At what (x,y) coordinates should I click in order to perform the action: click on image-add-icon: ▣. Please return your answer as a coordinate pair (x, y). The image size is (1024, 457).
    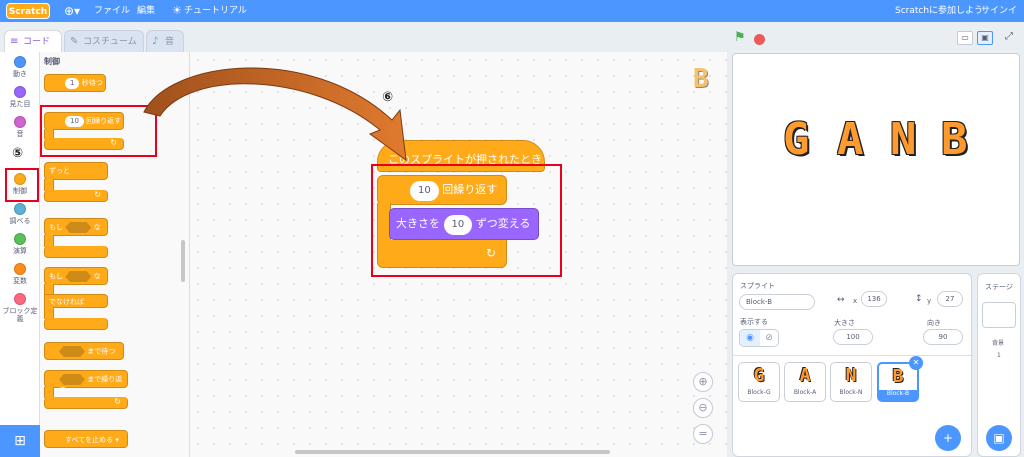
    Looking at the image, I should click on (999, 438).